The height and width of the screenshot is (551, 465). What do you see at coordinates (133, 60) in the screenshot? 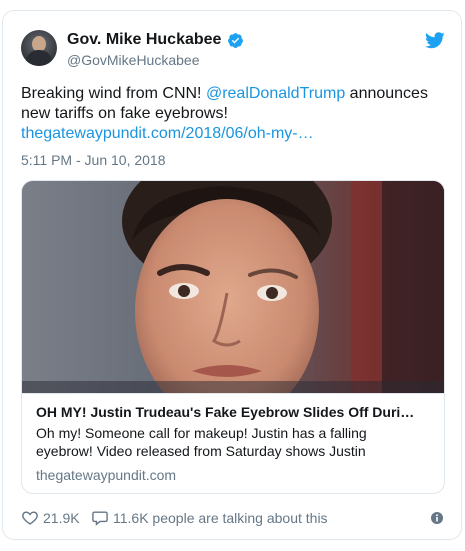
I see `author-handle: @GovMikeHuckabee` at bounding box center [133, 60].